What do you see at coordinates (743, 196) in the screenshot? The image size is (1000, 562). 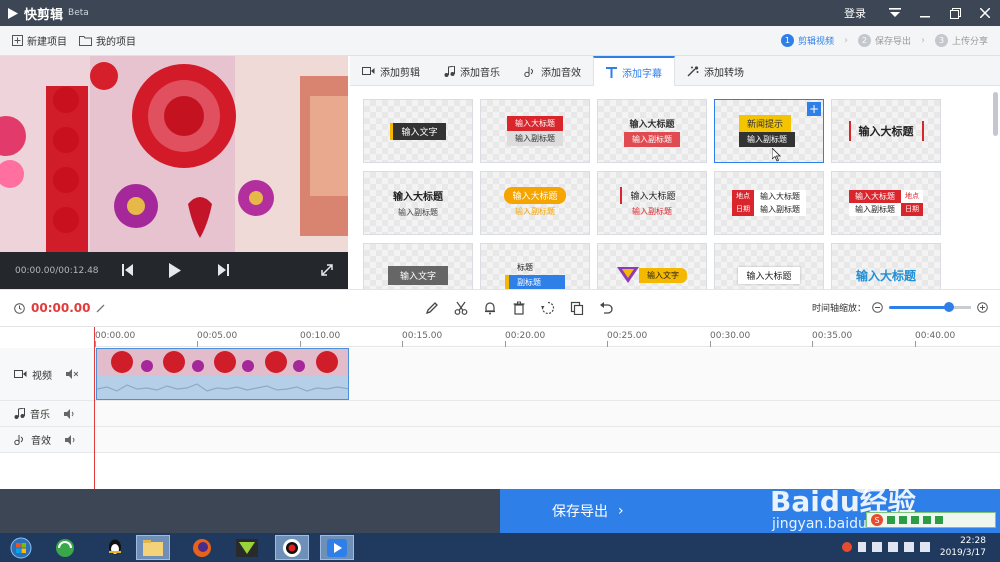 I see `template-location: 地点` at bounding box center [743, 196].